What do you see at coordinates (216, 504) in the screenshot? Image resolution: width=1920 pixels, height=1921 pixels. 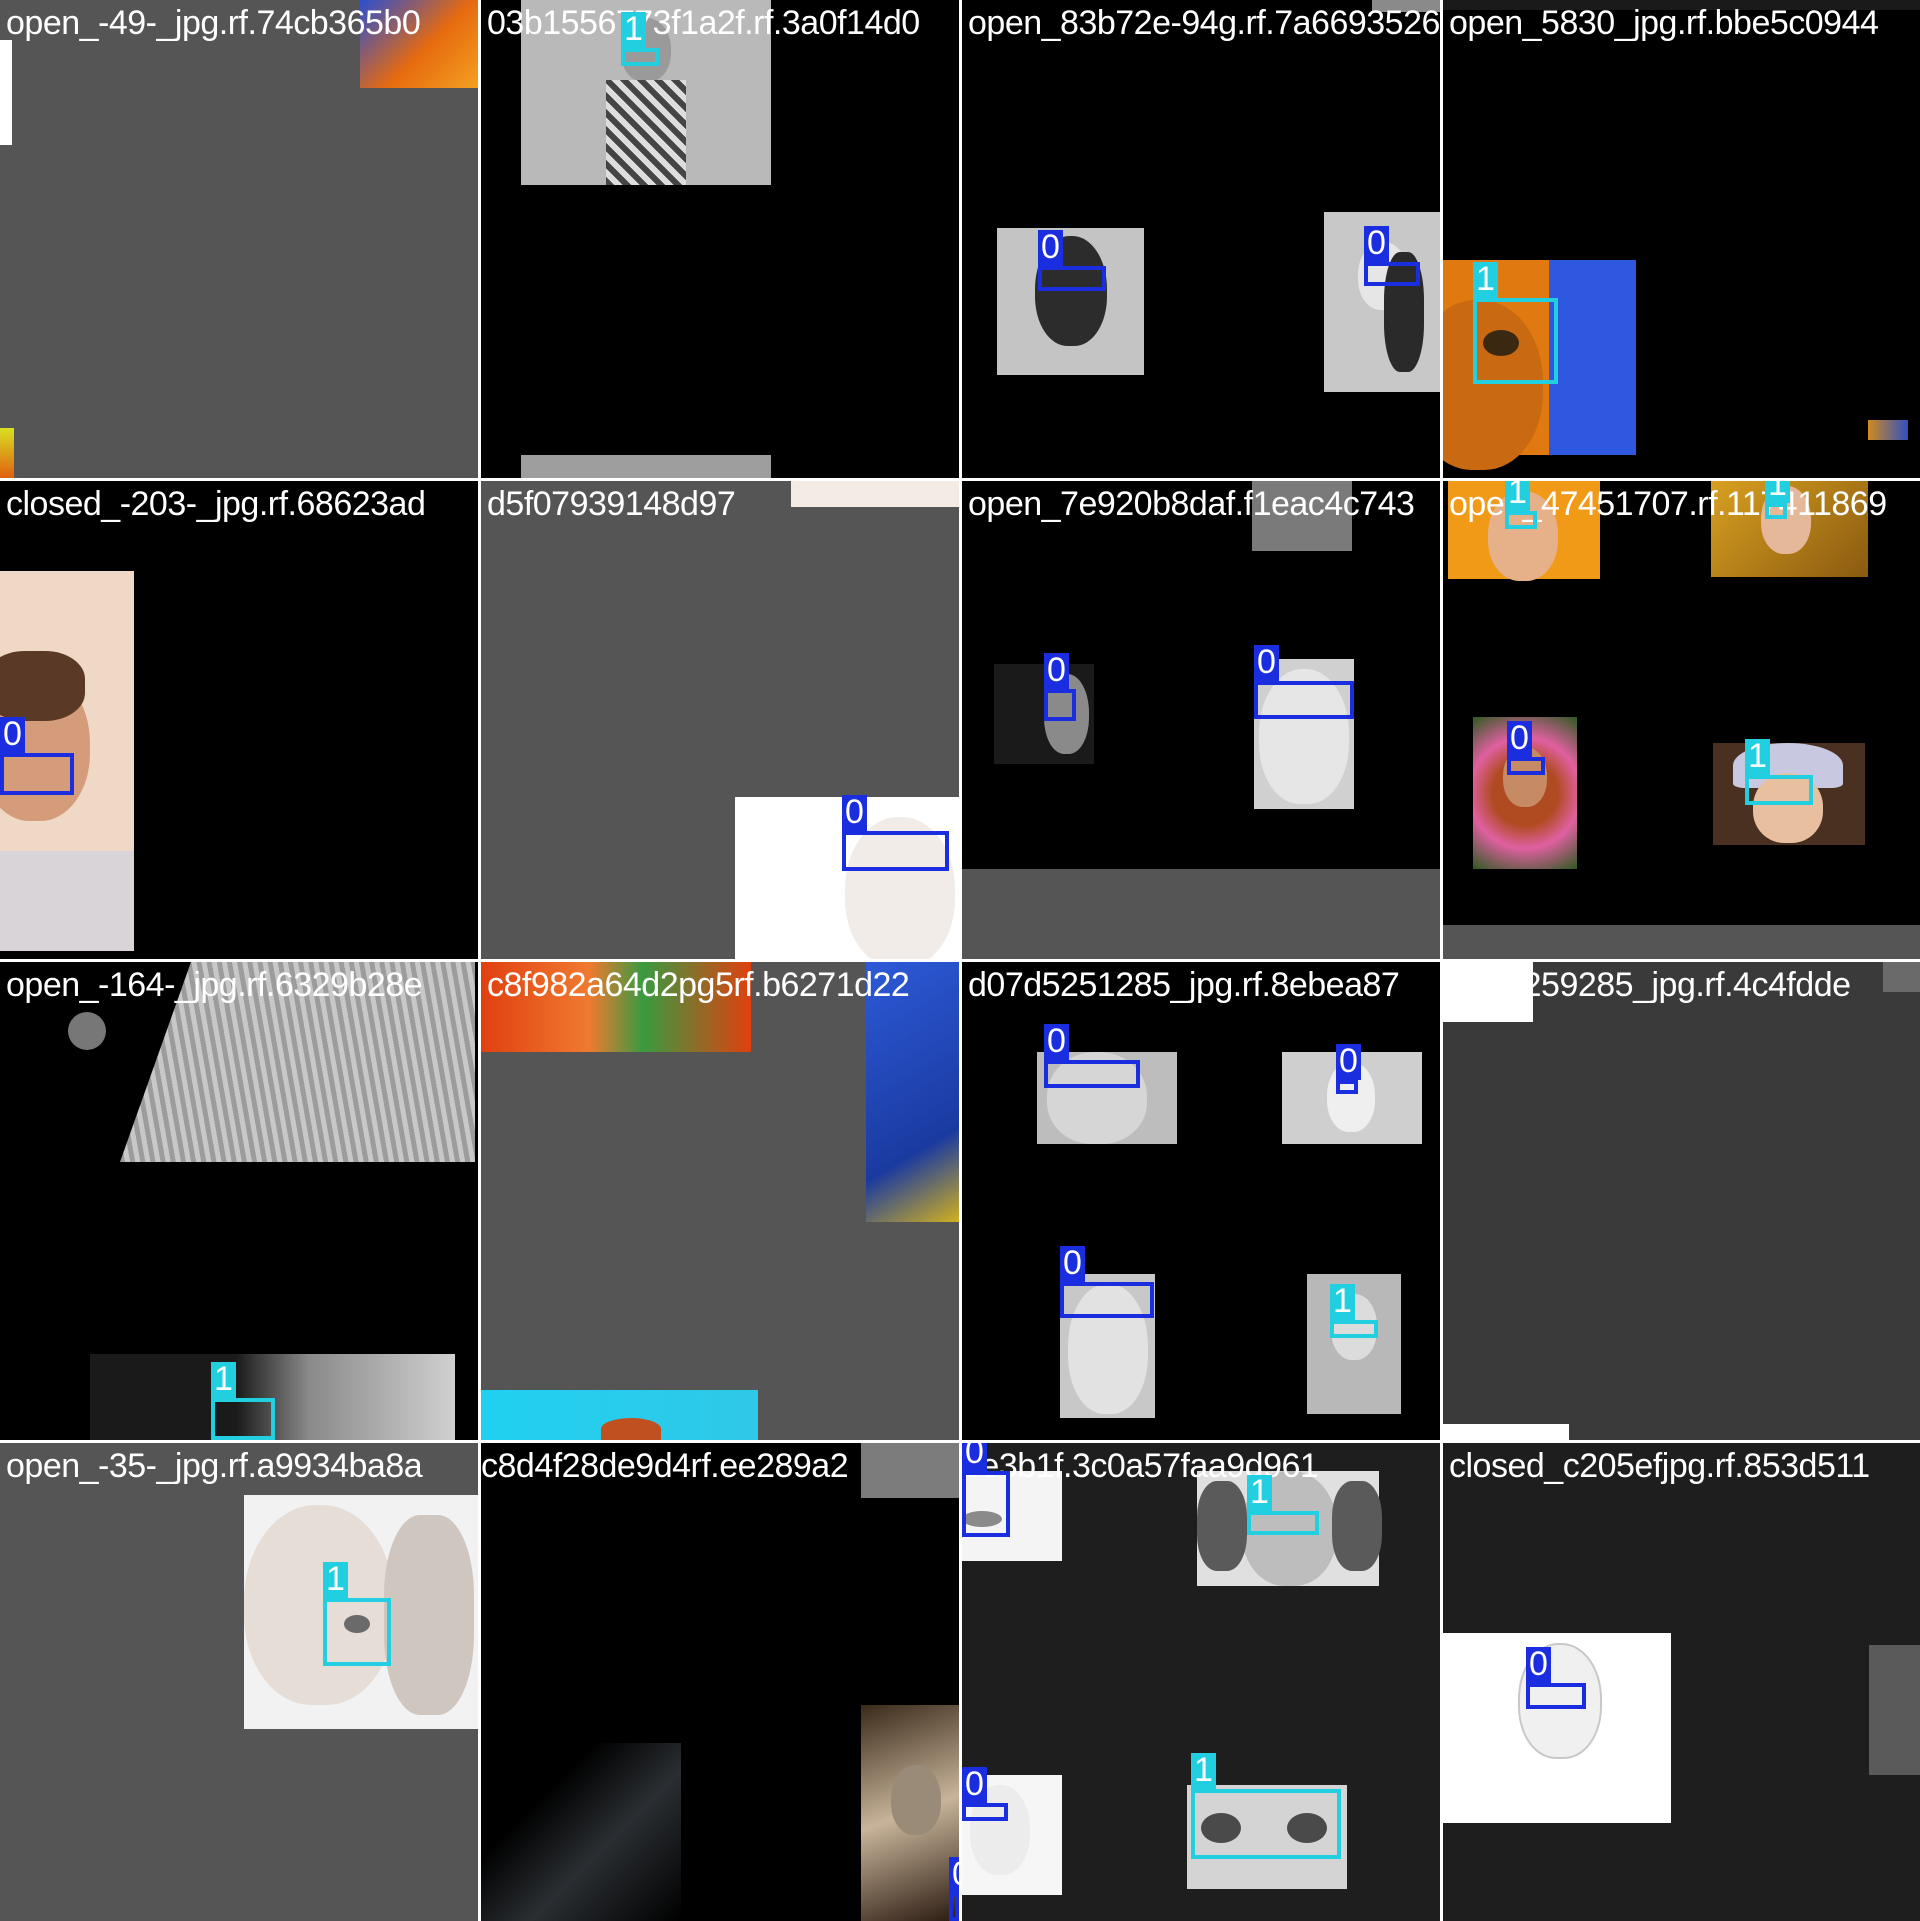 I see `tile-filename: closed_-203-_jpg.rf.68623ad` at bounding box center [216, 504].